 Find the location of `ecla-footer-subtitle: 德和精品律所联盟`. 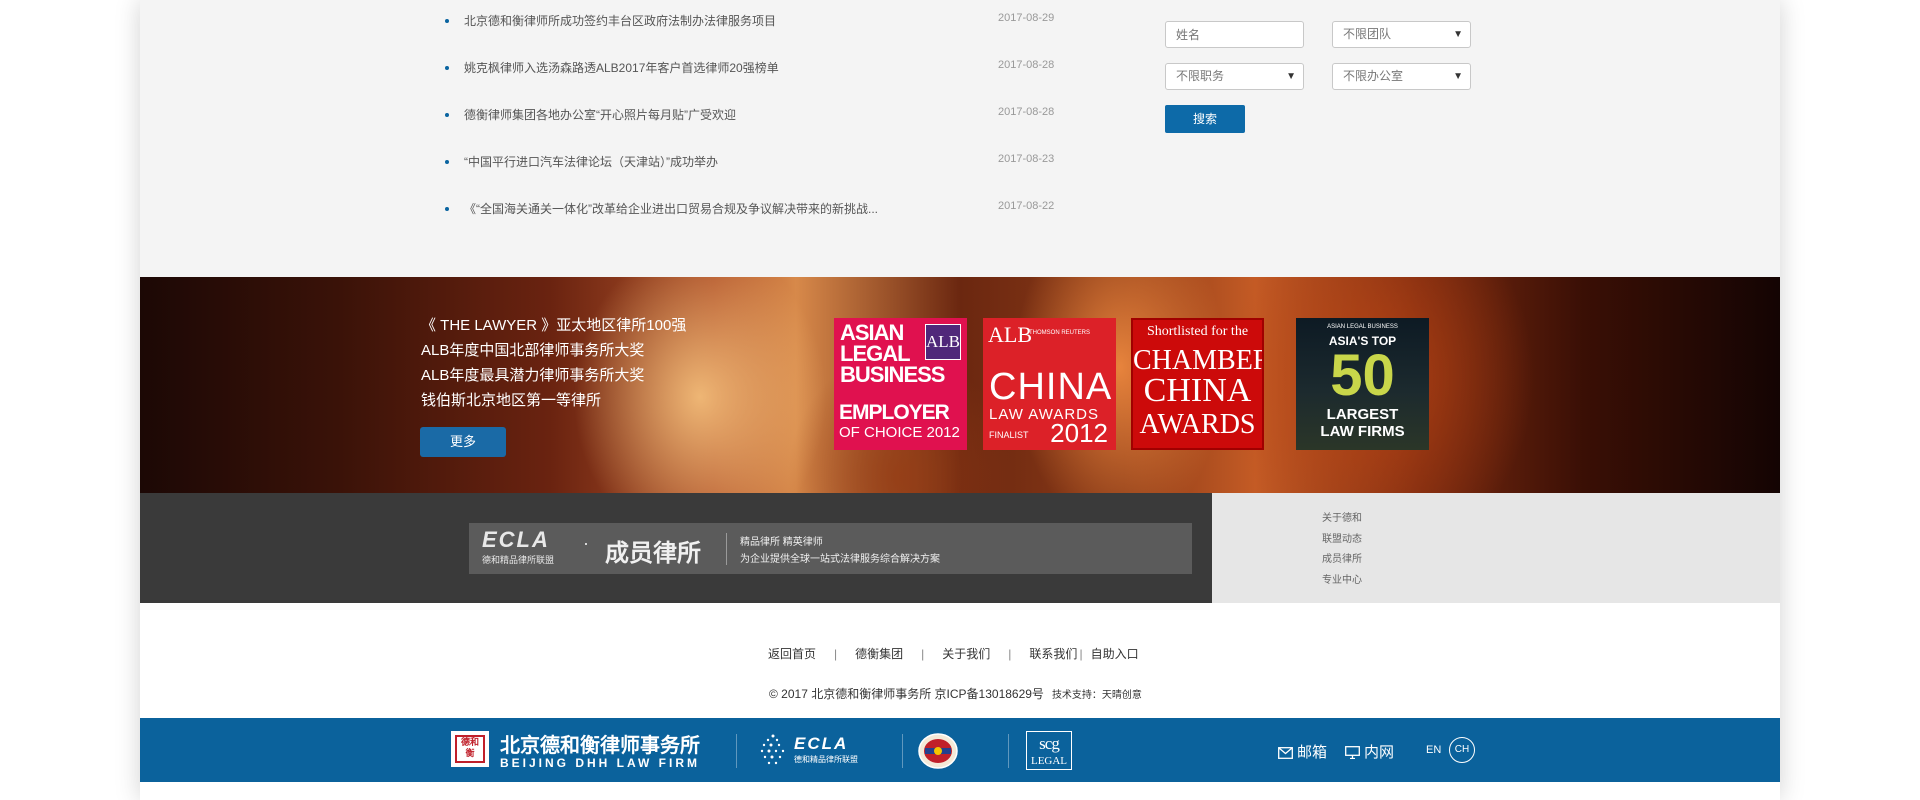

ecla-footer-subtitle: 德和精品律所联盟 is located at coordinates (826, 759).